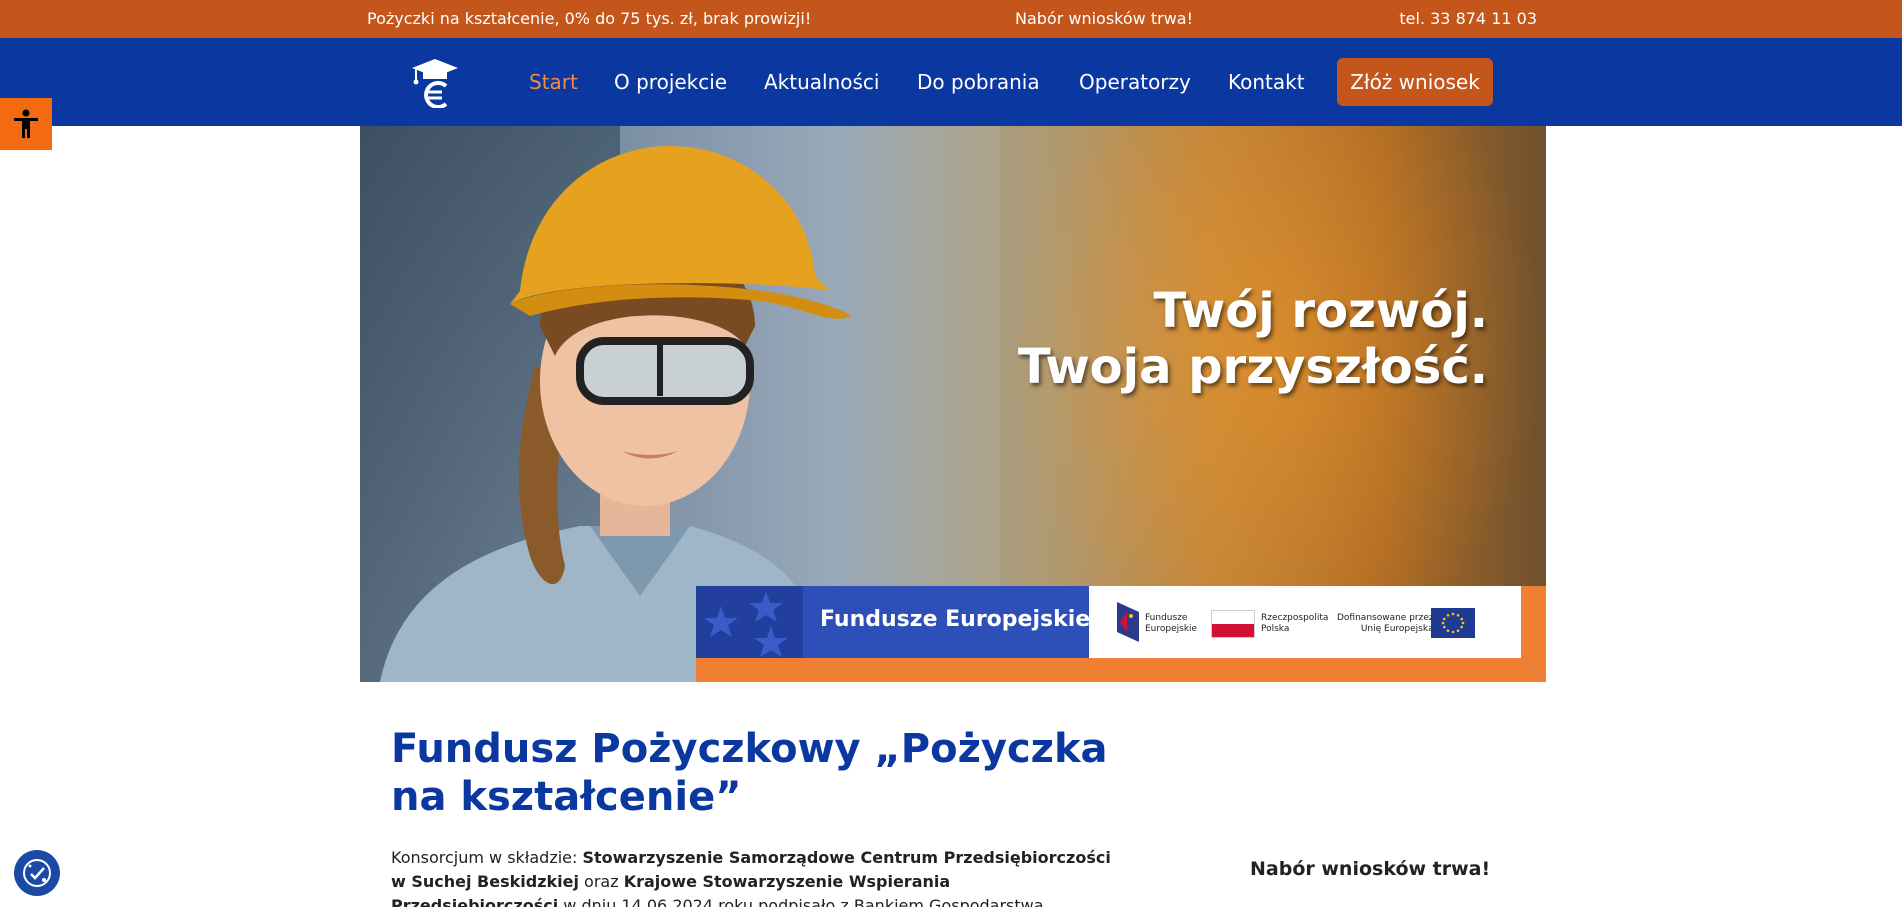 The height and width of the screenshot is (907, 1902). I want to click on recruitment-status-text: Nabór wniosków trwa!, so click(1104, 18).